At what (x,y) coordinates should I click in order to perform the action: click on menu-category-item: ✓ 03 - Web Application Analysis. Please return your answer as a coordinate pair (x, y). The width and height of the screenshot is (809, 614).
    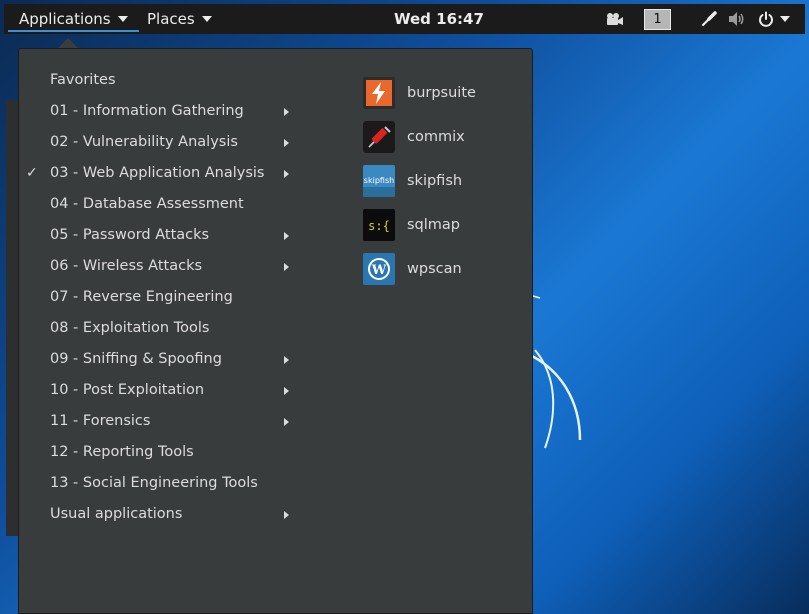
    Looking at the image, I should click on (169, 173).